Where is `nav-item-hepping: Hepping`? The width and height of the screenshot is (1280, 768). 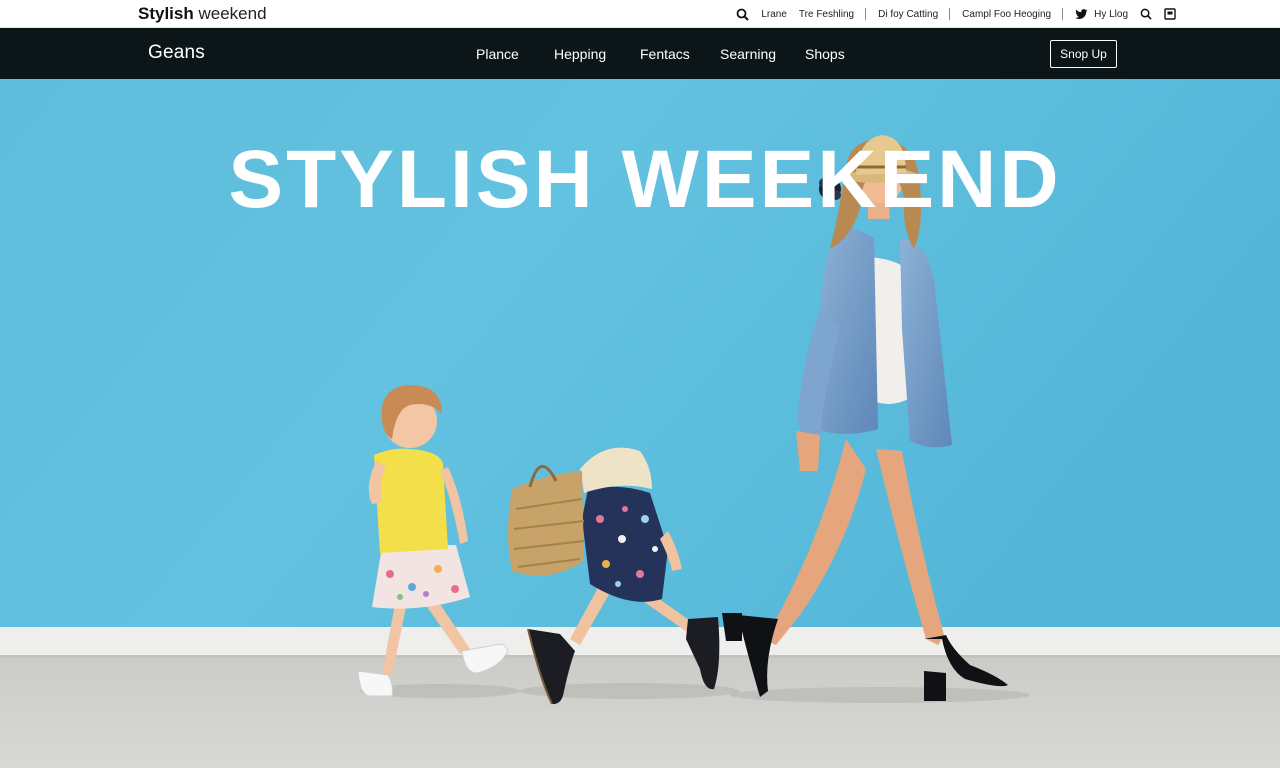 nav-item-hepping: Hepping is located at coordinates (580, 54).